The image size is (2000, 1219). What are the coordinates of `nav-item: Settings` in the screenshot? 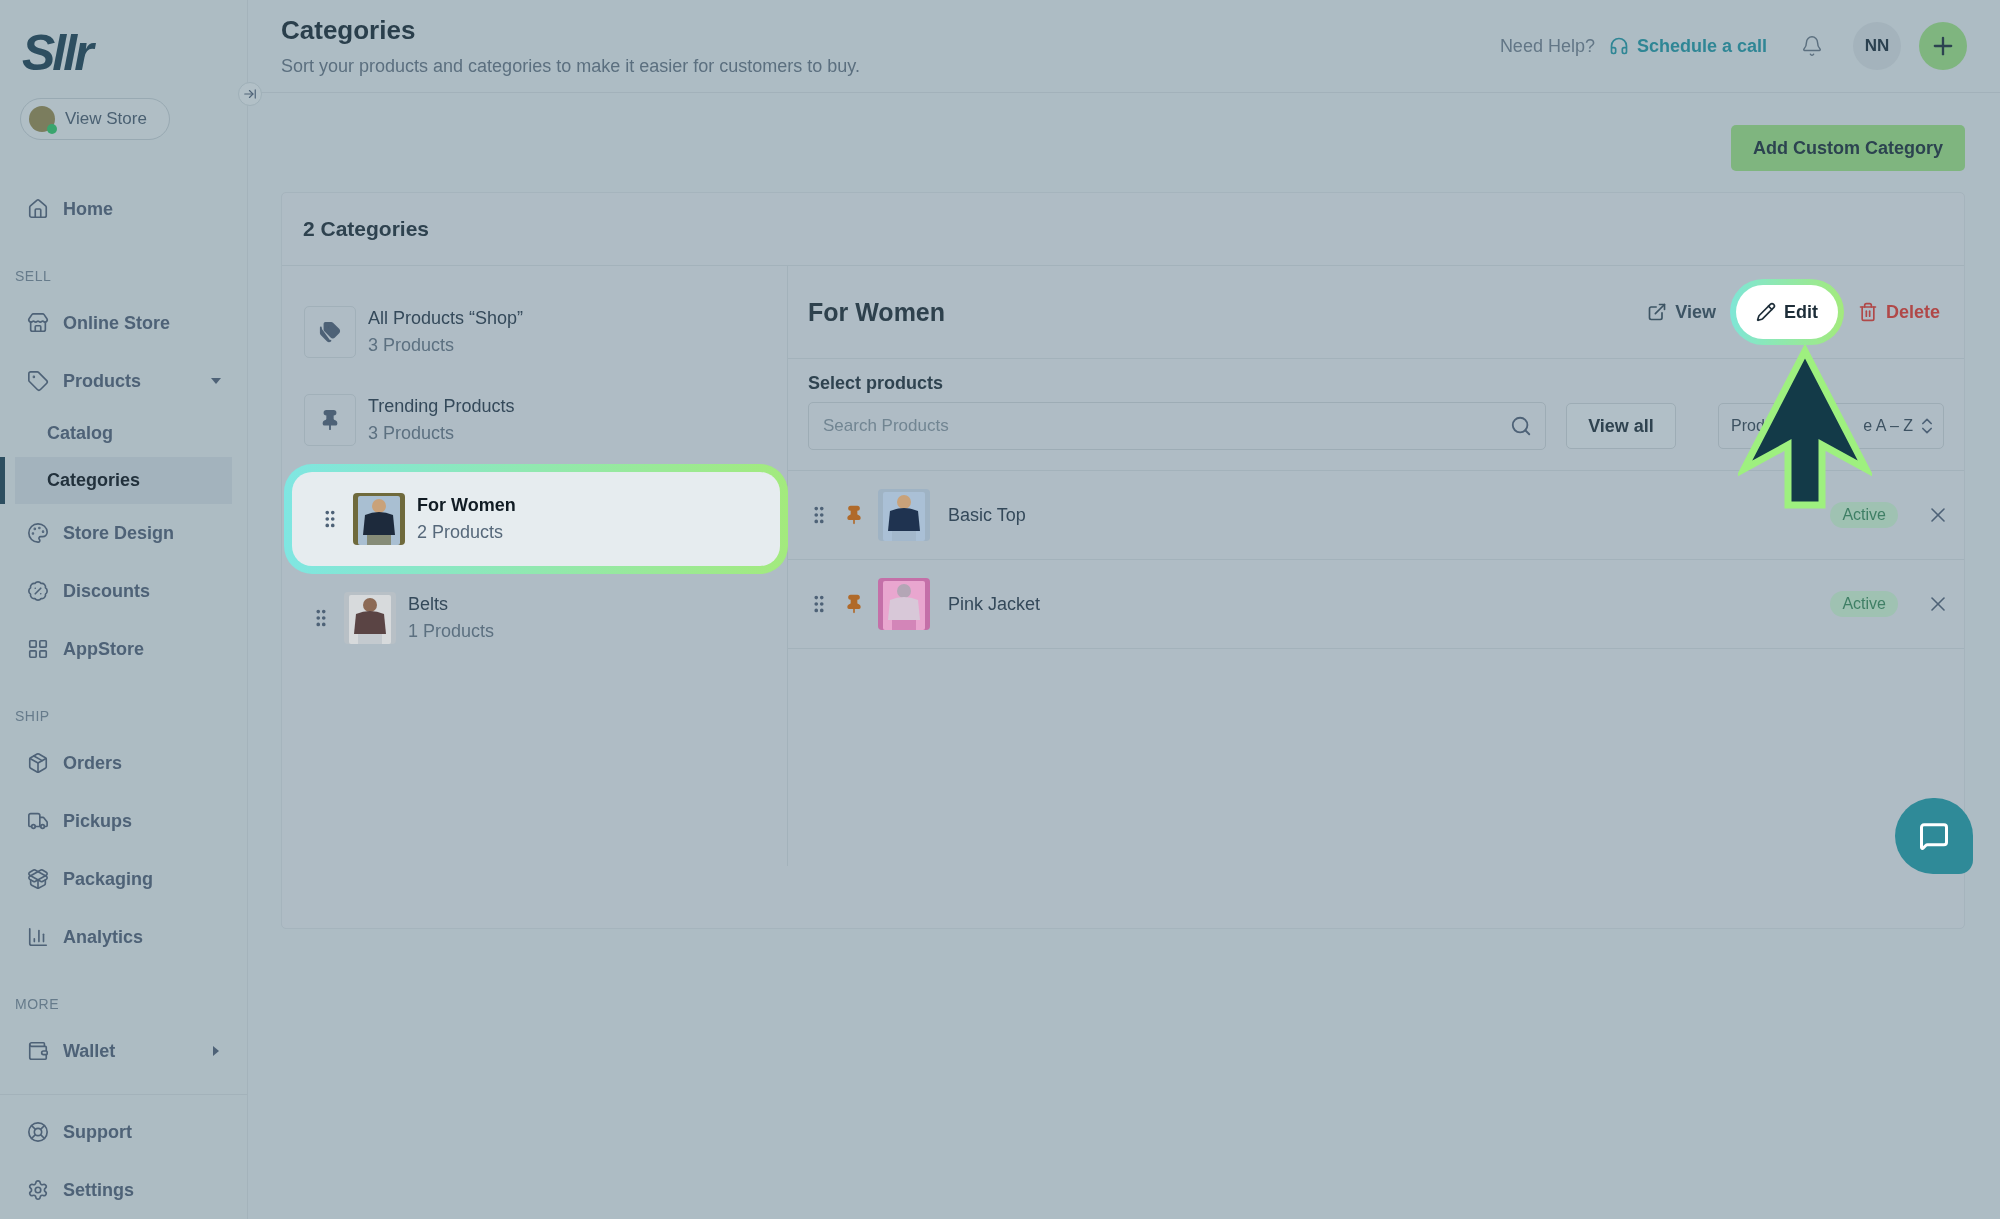 It's located at (116, 1190).